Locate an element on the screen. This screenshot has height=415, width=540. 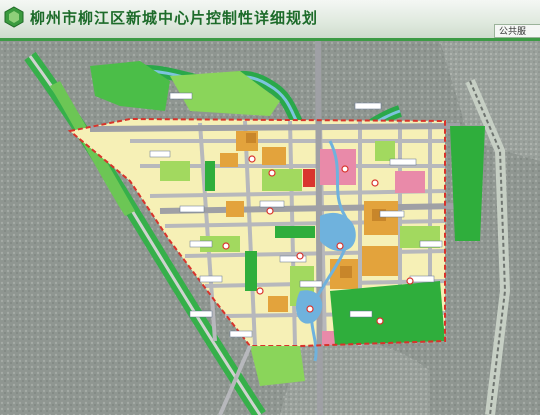
hexagon-logo-icon is located at coordinates (14, 17).